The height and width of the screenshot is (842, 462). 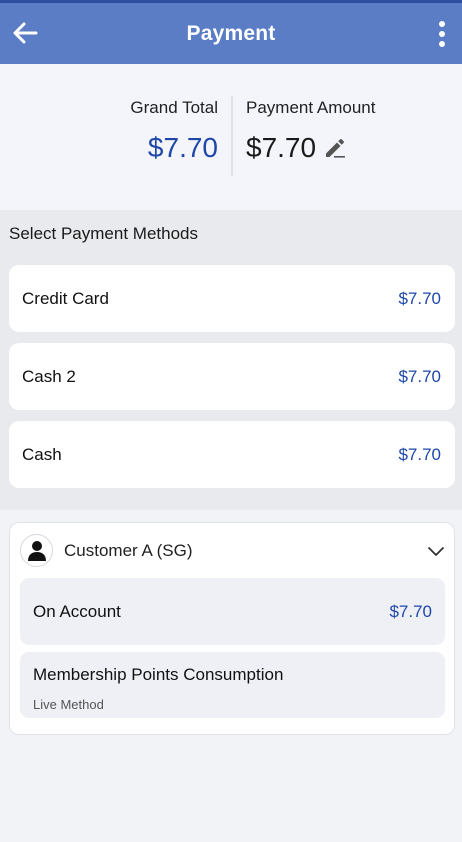 What do you see at coordinates (232, 550) in the screenshot?
I see `customer-header: Customer A (SG)` at bounding box center [232, 550].